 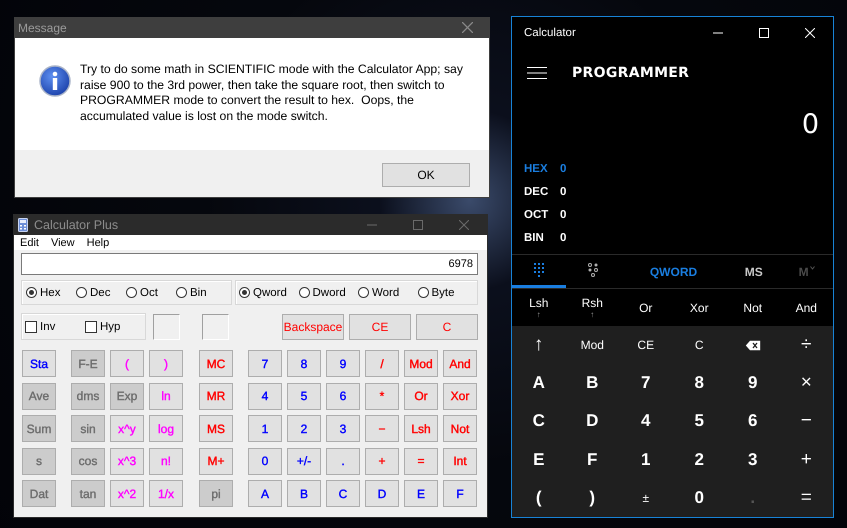 What do you see at coordinates (51, 292) in the screenshot?
I see `radio-option: Hex` at bounding box center [51, 292].